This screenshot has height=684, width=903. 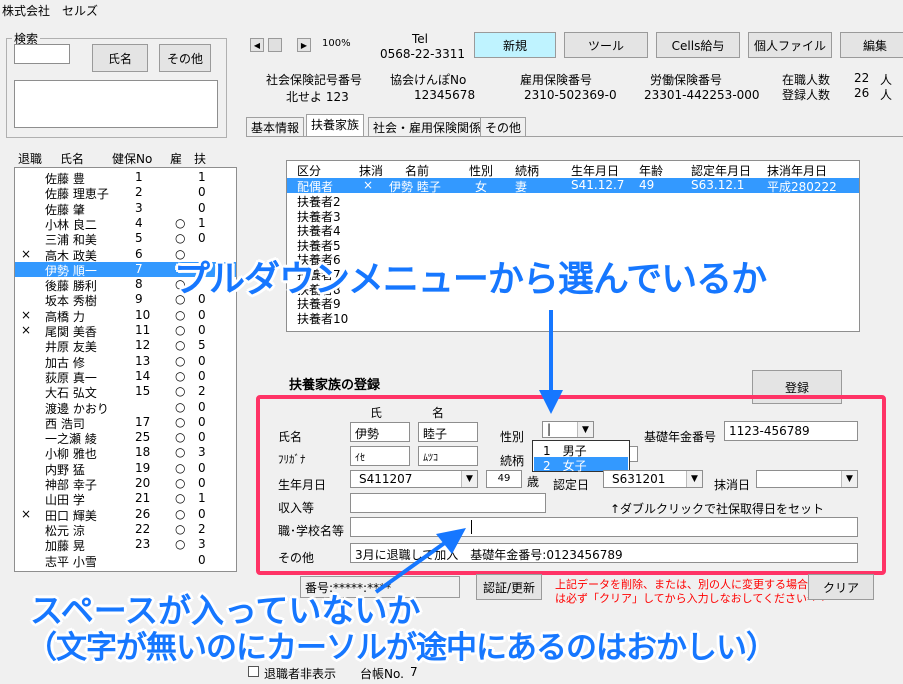 I want to click on employee-no: 4, so click(x=139, y=222).